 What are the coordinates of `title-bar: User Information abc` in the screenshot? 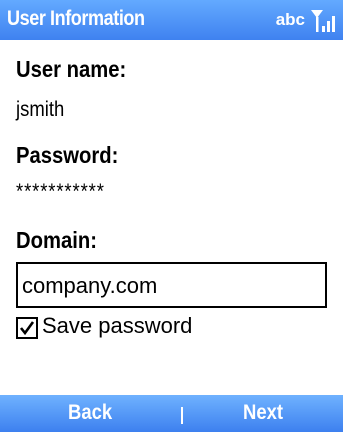 It's located at (171, 20).